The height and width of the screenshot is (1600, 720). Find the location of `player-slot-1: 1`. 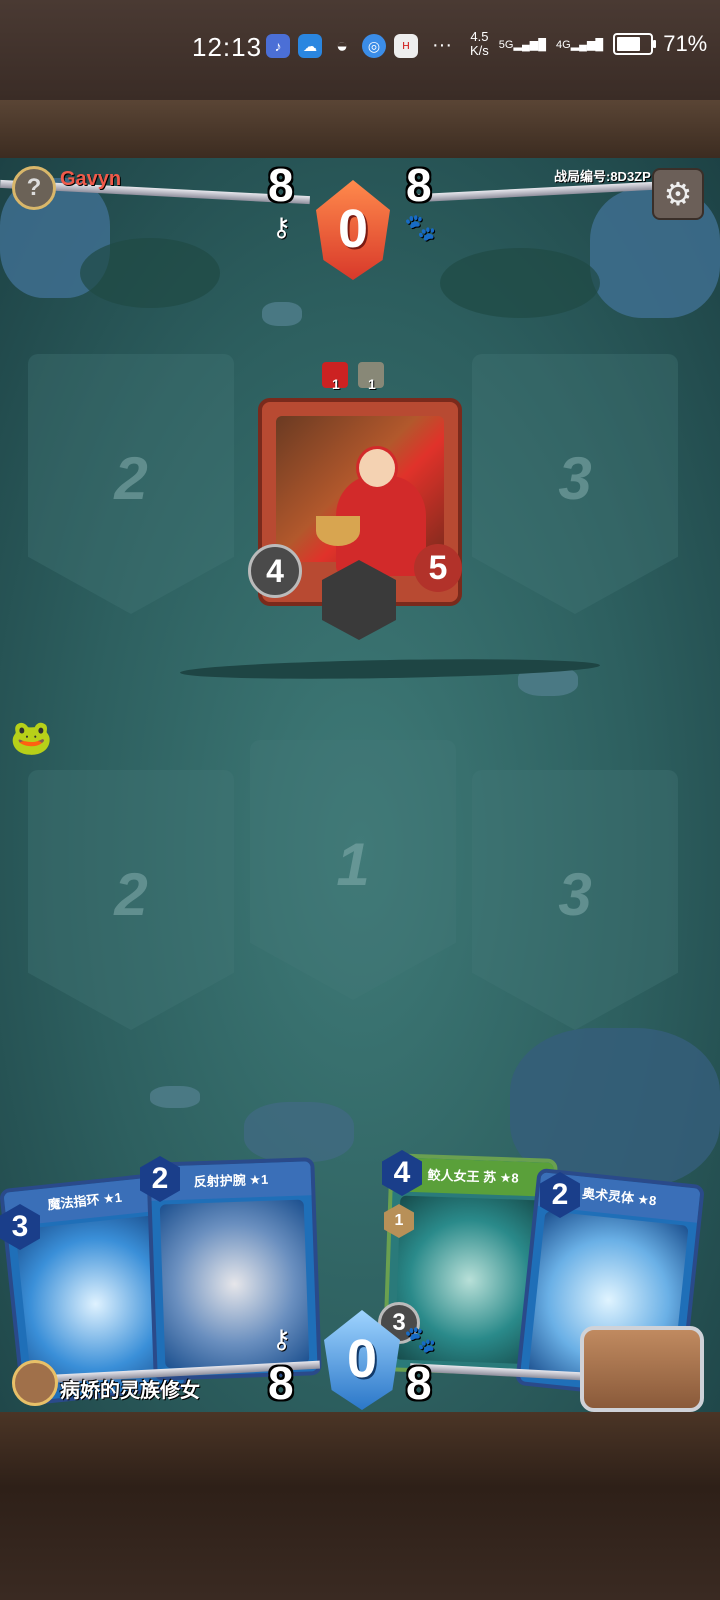

player-slot-1: 1 is located at coordinates (353, 870).